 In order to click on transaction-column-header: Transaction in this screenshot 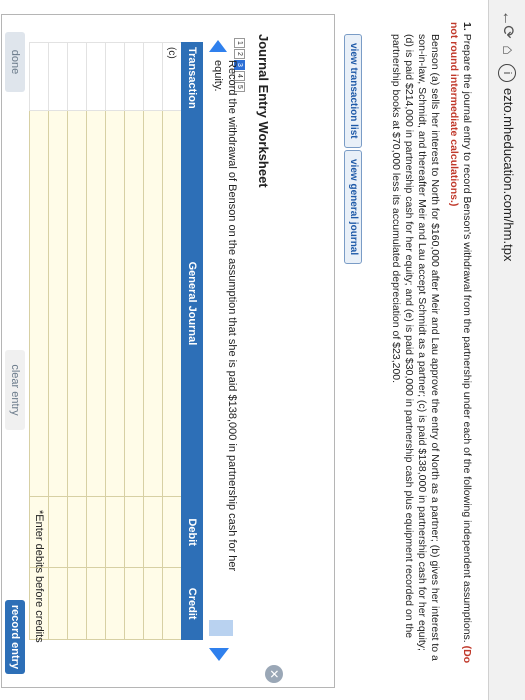, I will do `click(192, 76)`.